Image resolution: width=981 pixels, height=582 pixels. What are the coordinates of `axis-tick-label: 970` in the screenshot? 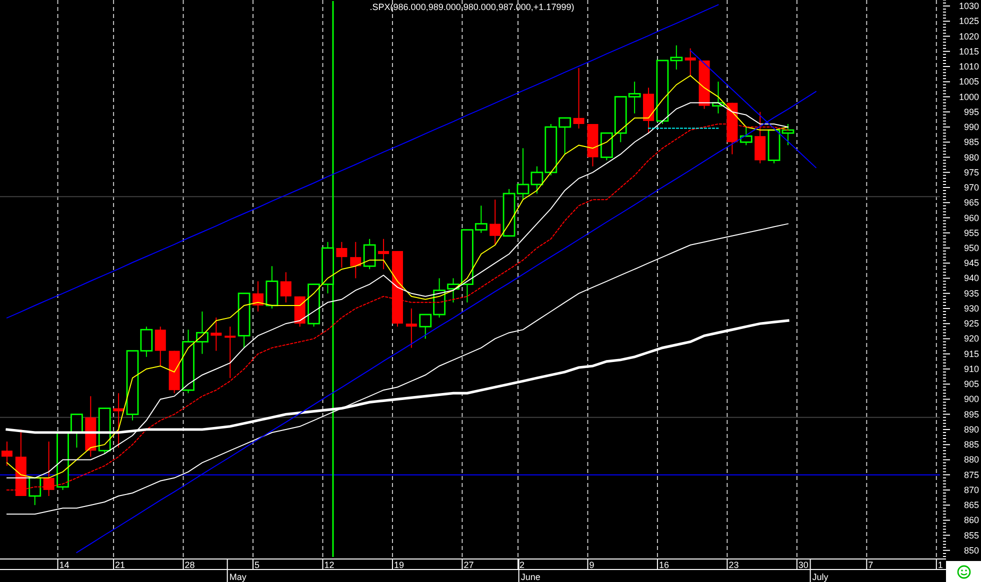 It's located at (971, 187).